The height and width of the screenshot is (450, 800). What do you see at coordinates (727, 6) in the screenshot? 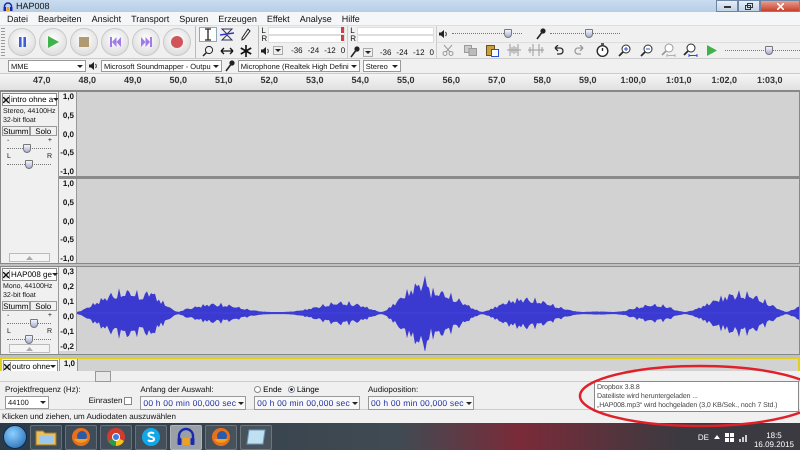
I see `minimize-button` at bounding box center [727, 6].